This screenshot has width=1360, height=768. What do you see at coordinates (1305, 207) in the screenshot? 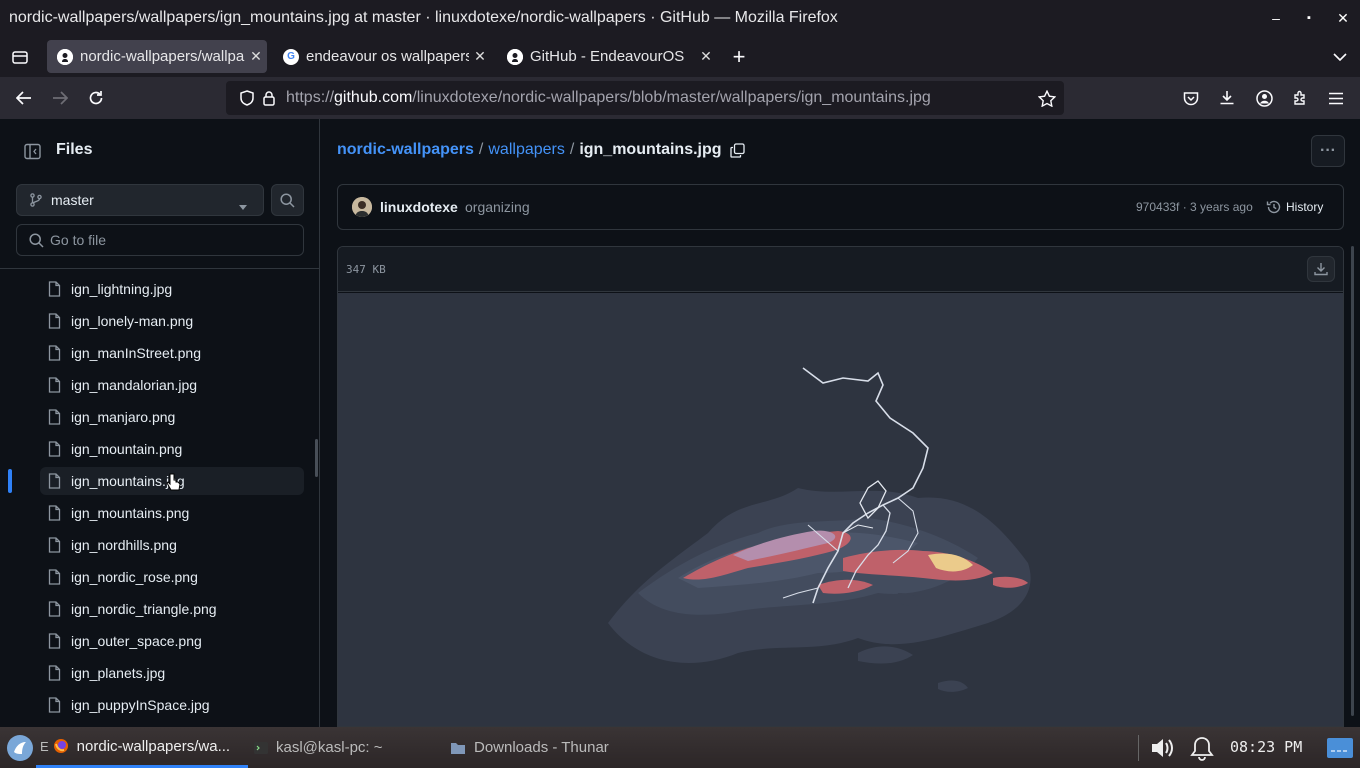
I see `history-label: History` at bounding box center [1305, 207].